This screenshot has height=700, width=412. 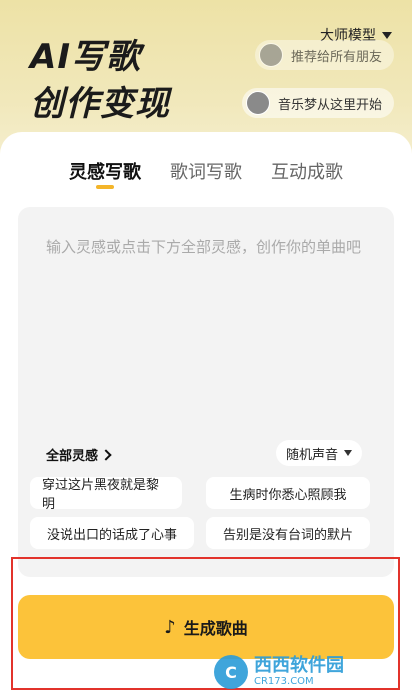 What do you see at coordinates (72, 456) in the screenshot?
I see `all-inspirations-label: 全部灵感` at bounding box center [72, 456].